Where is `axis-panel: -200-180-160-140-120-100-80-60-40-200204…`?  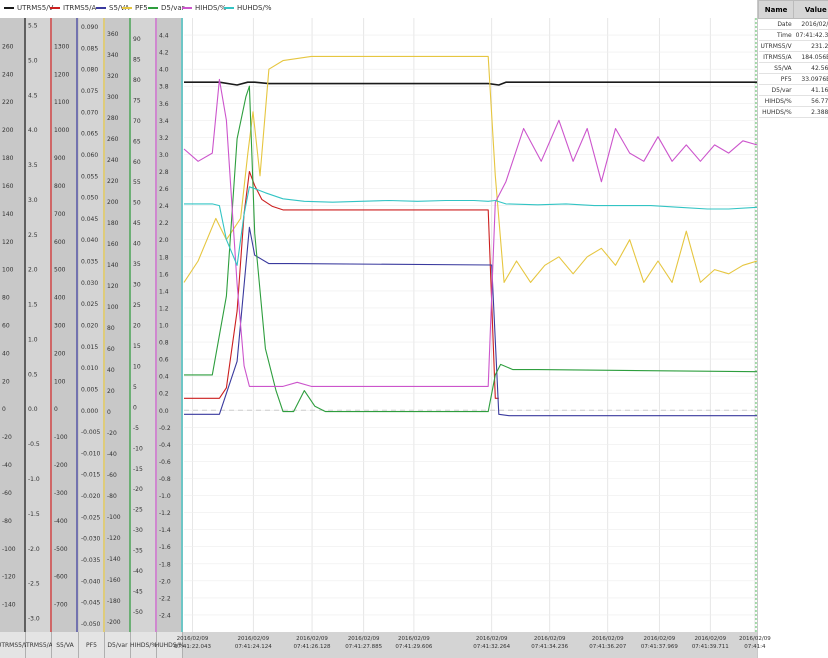
axis-panel: -200-180-160-140-120-100-80-60-40-200204… is located at coordinates (118, 325).